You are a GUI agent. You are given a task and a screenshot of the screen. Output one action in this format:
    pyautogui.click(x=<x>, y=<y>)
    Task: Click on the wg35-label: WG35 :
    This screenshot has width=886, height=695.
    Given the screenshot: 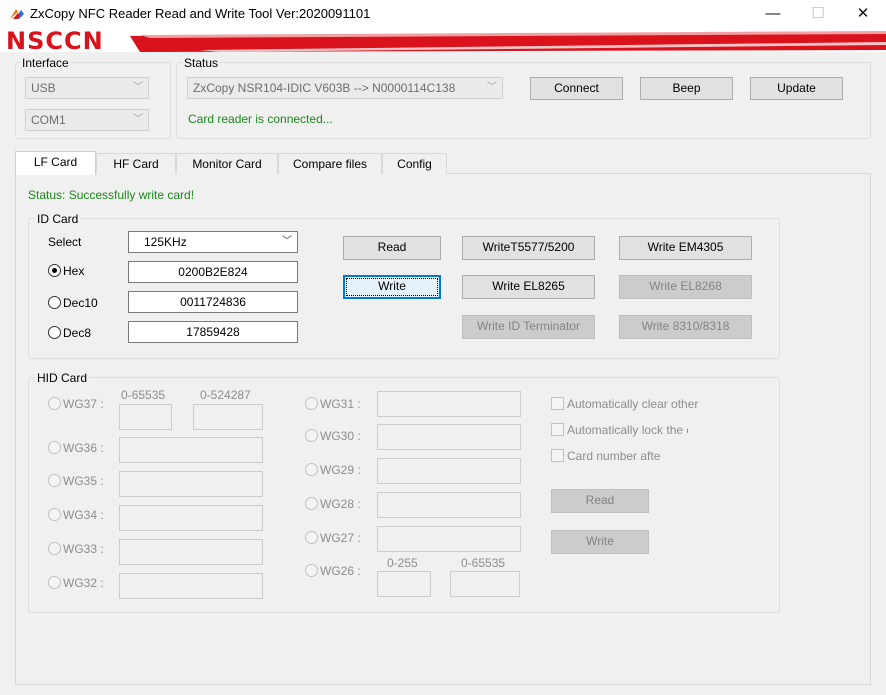 What is the action you would take?
    pyautogui.click(x=83, y=481)
    